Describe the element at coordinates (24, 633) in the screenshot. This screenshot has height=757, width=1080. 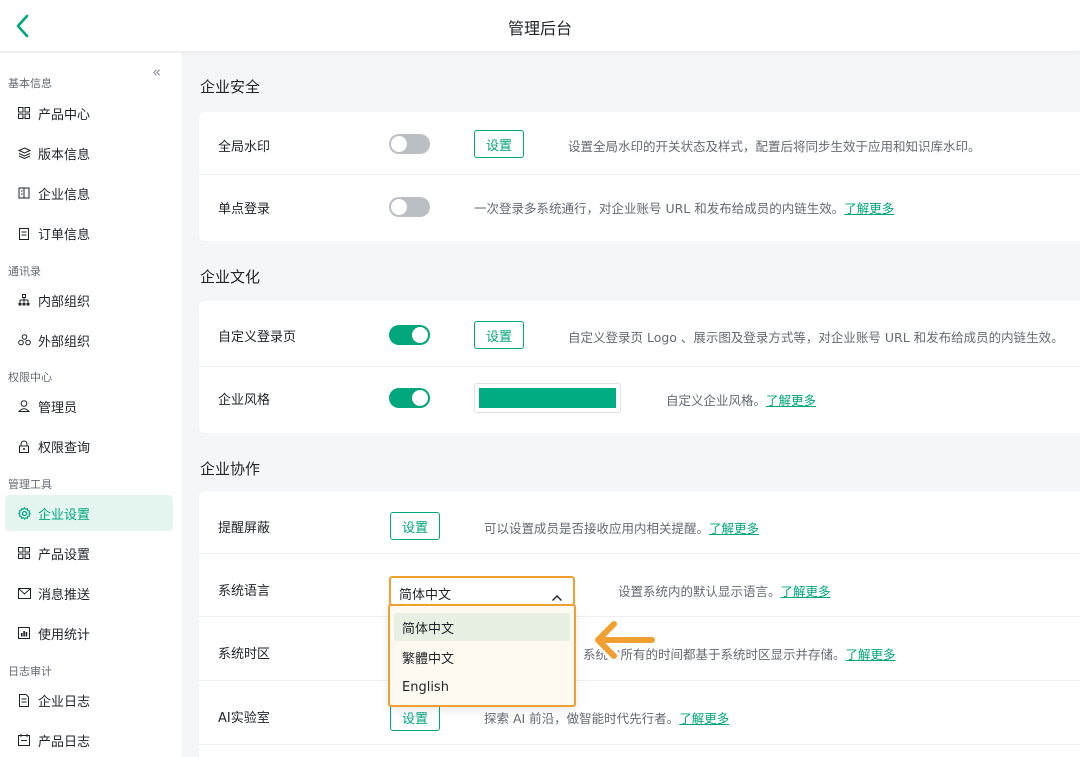
I see `chart-icon` at that location.